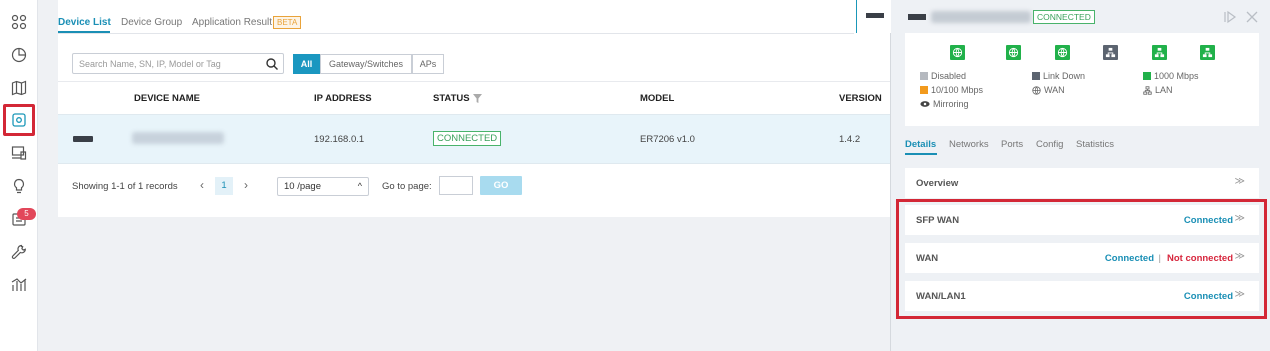 The image size is (1270, 351). Describe the element at coordinates (951, 90) in the screenshot. I see `legend-10-100mbps: 10/100 Mbps` at that location.